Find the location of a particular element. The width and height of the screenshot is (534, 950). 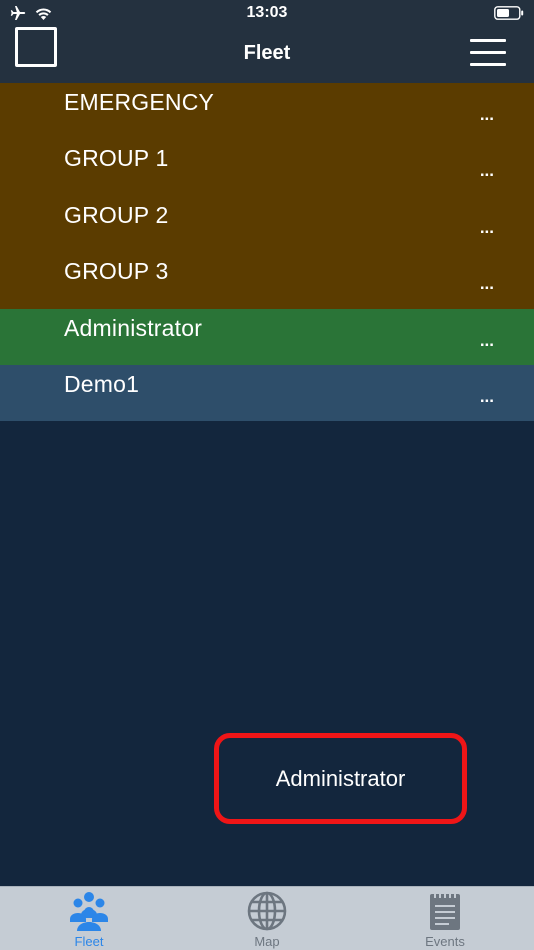

popup-label: Administrator is located at coordinates (340, 778).